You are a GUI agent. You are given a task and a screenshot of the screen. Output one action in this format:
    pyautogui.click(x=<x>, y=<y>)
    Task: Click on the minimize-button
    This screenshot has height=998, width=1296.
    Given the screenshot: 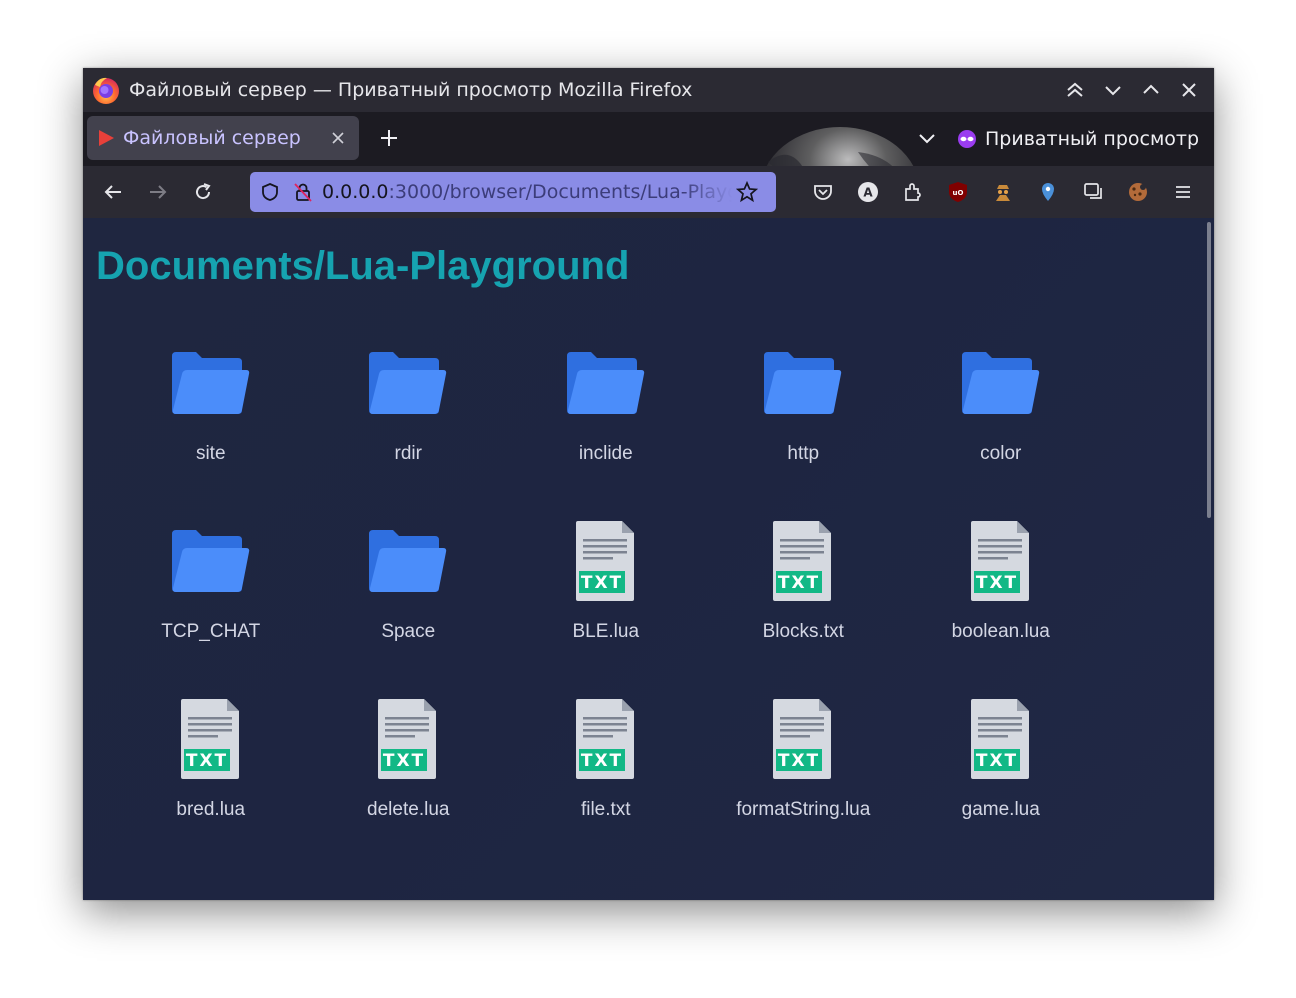 What is the action you would take?
    pyautogui.click(x=1113, y=90)
    